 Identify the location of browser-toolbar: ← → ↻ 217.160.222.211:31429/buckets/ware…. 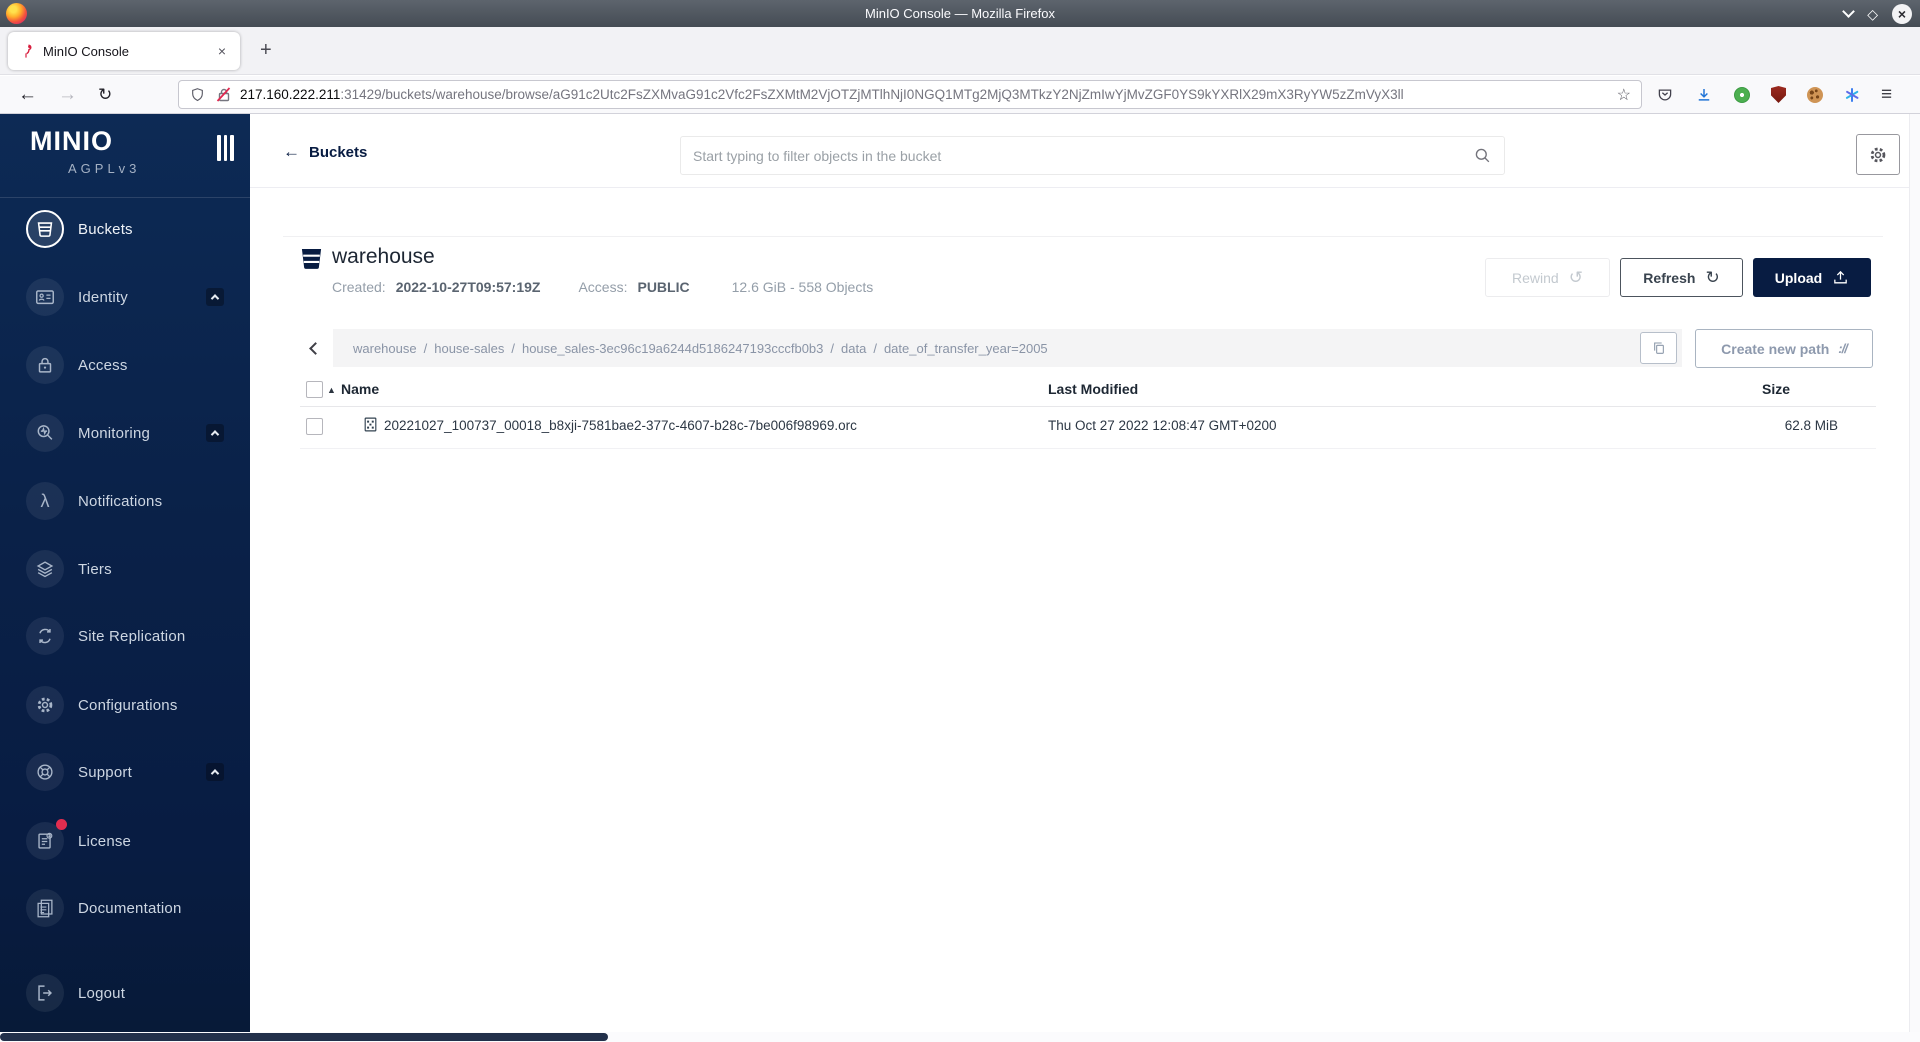
(960, 95).